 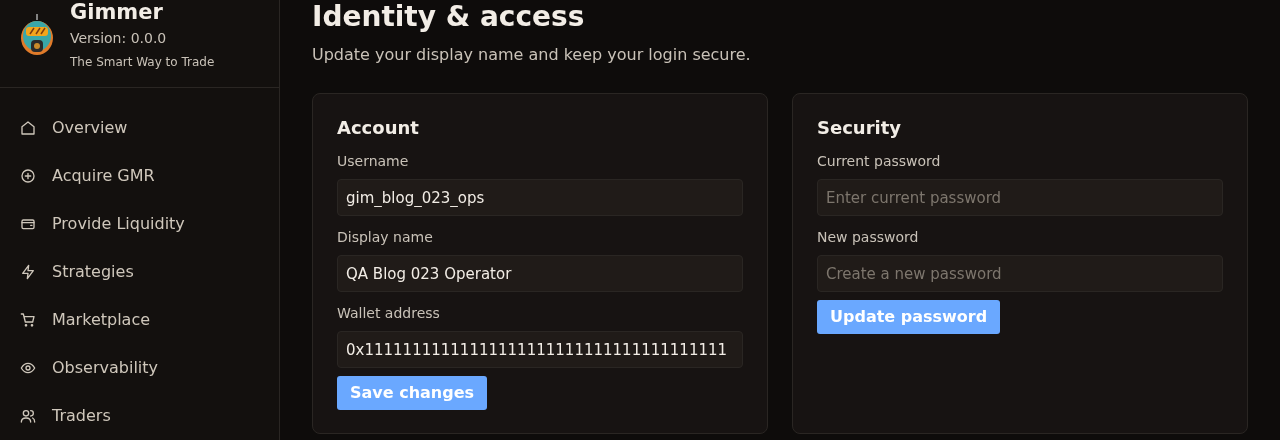 What do you see at coordinates (540, 197) in the screenshot?
I see `input-field: gim_blog_023_ops` at bounding box center [540, 197].